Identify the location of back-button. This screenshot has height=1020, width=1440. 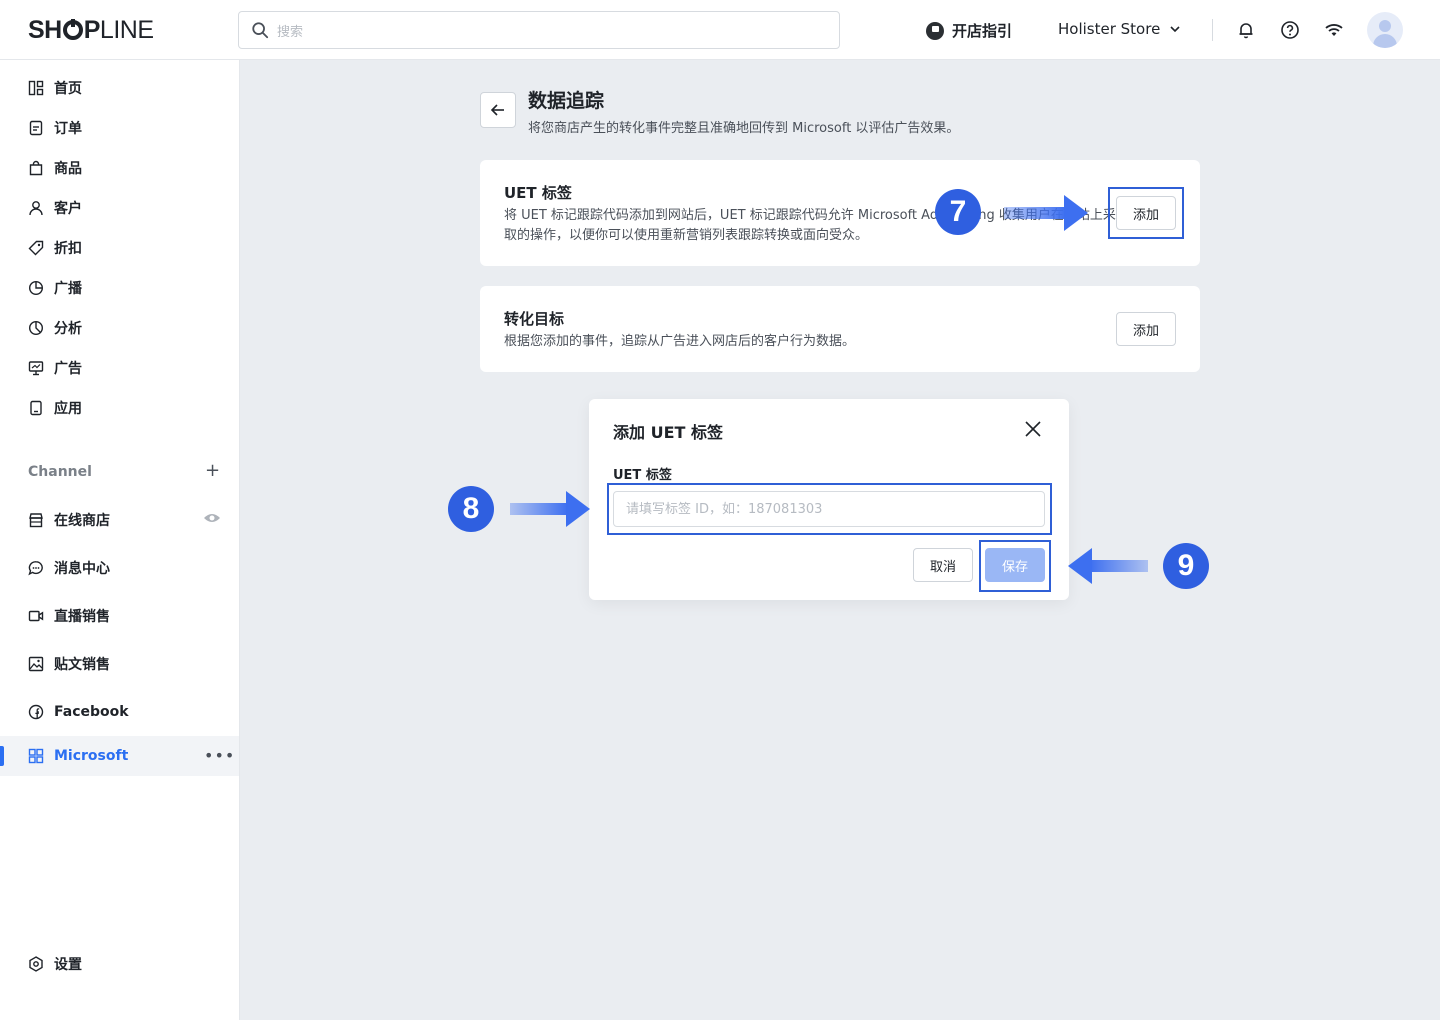
(498, 110).